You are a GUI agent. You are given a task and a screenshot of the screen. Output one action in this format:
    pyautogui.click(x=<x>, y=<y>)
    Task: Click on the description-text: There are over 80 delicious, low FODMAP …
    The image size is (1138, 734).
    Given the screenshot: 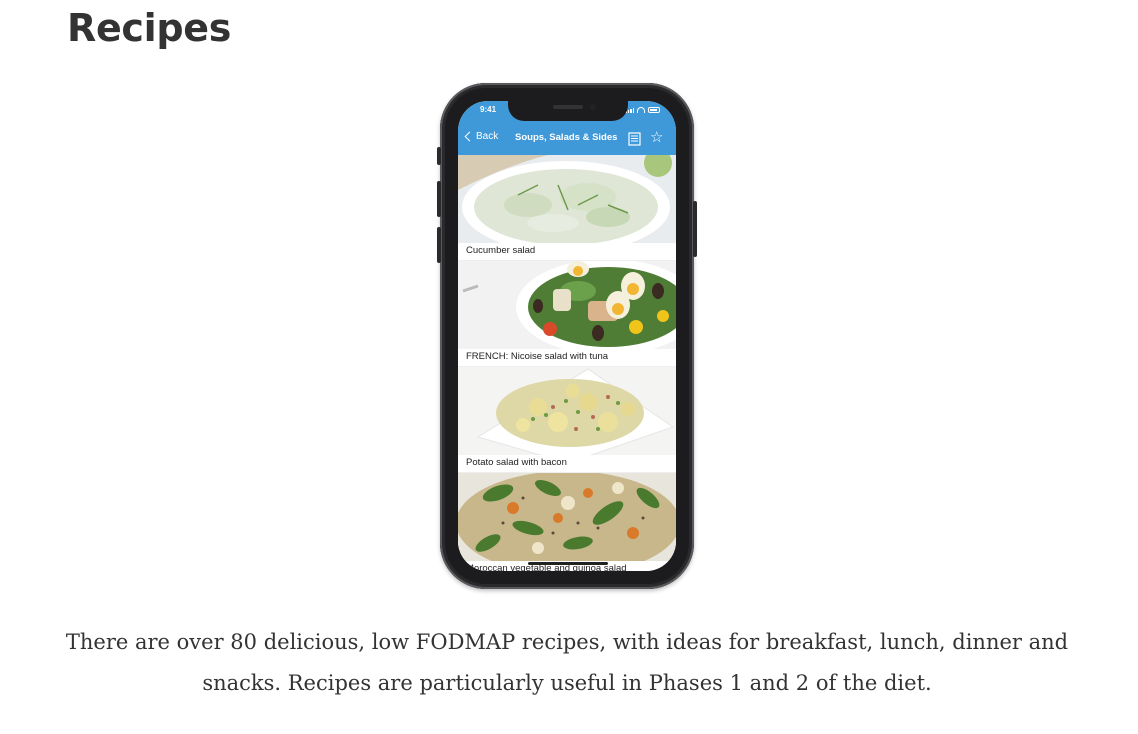 What is the action you would take?
    pyautogui.click(x=567, y=662)
    